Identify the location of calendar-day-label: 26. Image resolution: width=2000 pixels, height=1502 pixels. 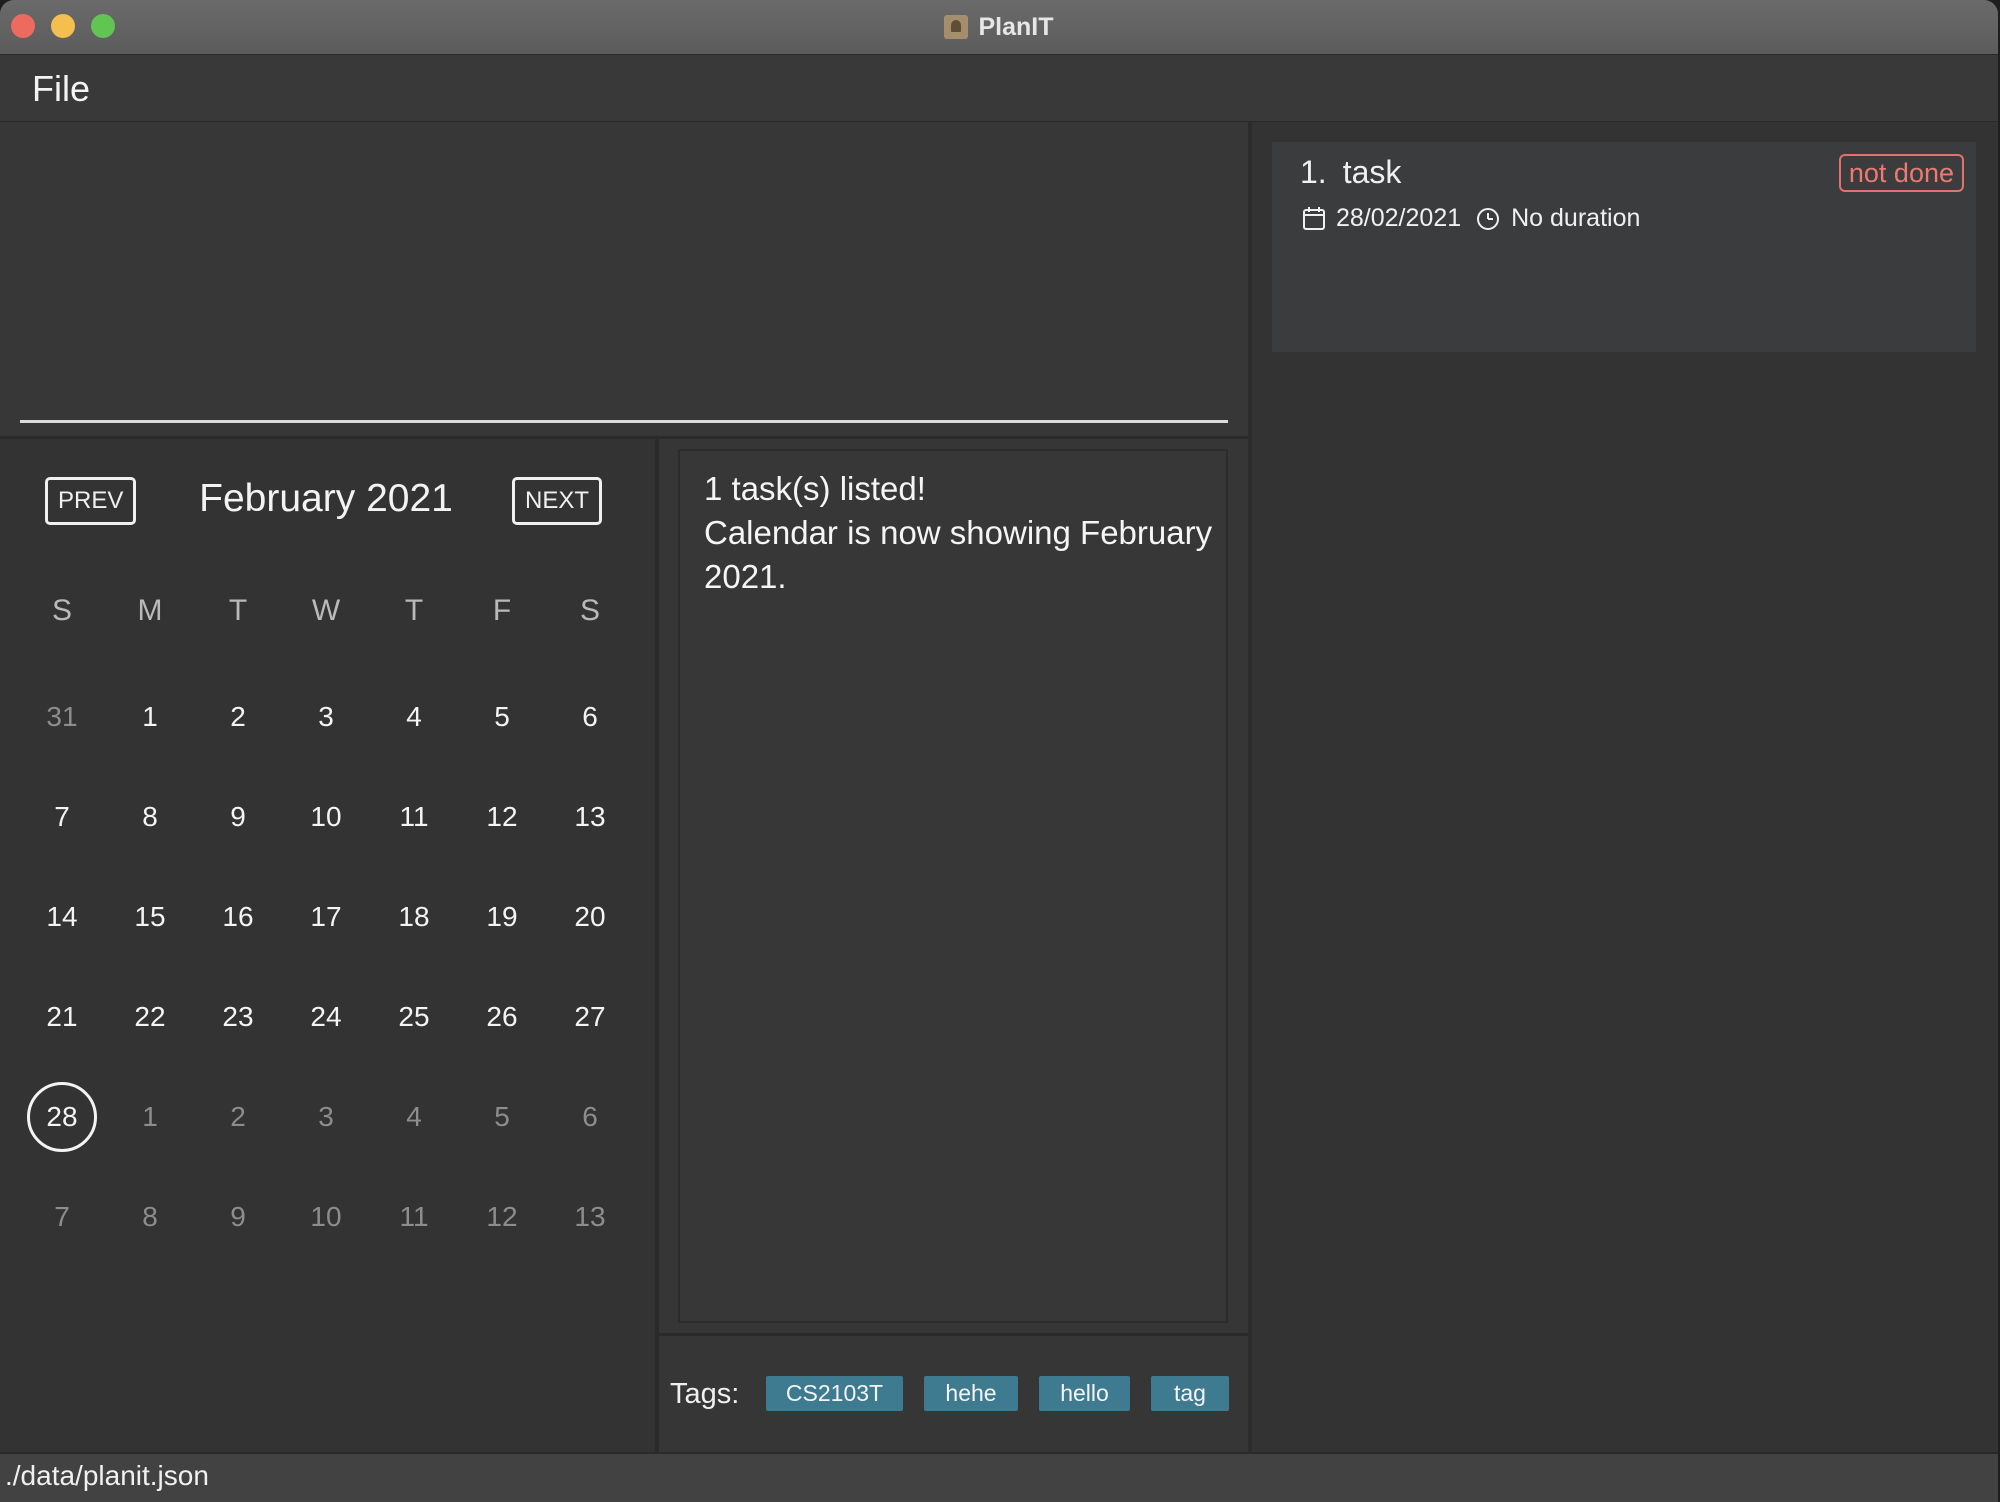
(502, 1016).